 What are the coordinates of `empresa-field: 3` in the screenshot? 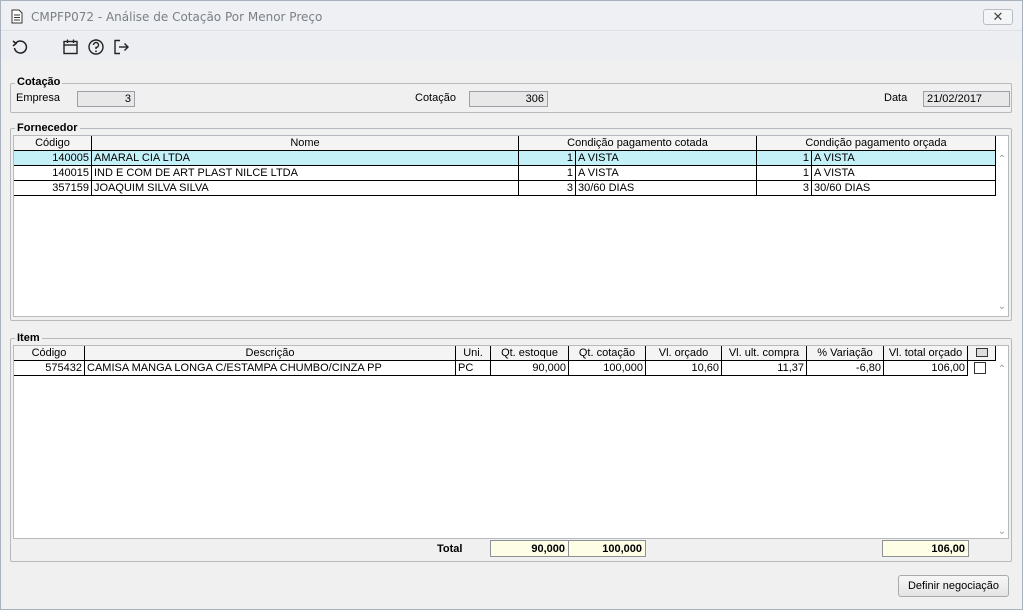 It's located at (106, 99).